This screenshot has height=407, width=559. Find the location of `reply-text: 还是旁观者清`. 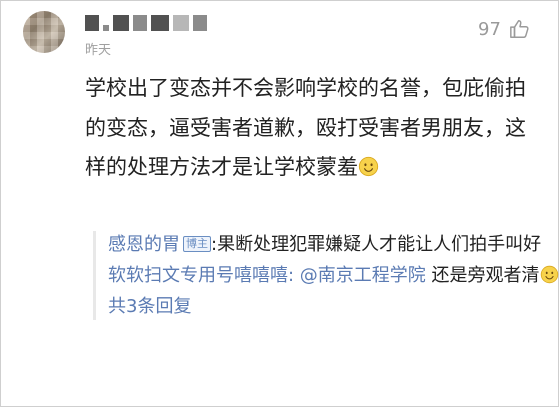

reply-text: 还是旁观者清 is located at coordinates (482, 275).